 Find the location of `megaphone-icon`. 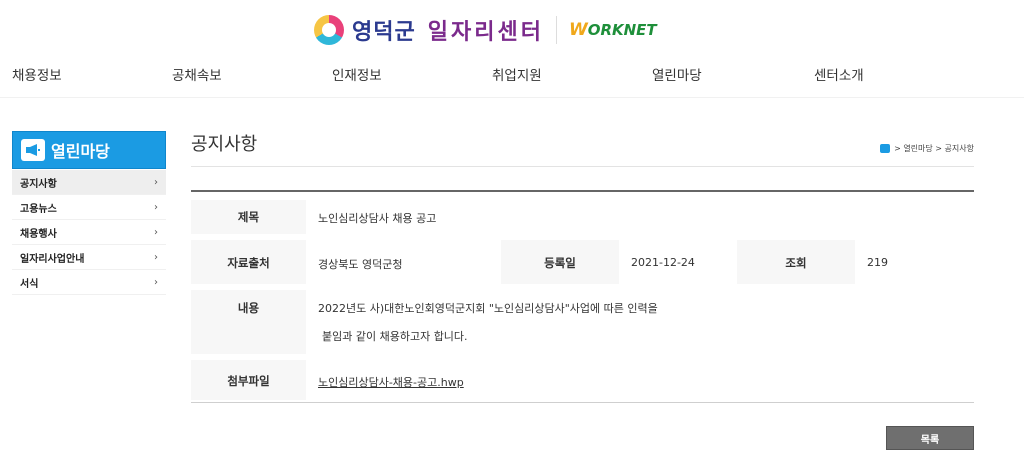

megaphone-icon is located at coordinates (33, 150).